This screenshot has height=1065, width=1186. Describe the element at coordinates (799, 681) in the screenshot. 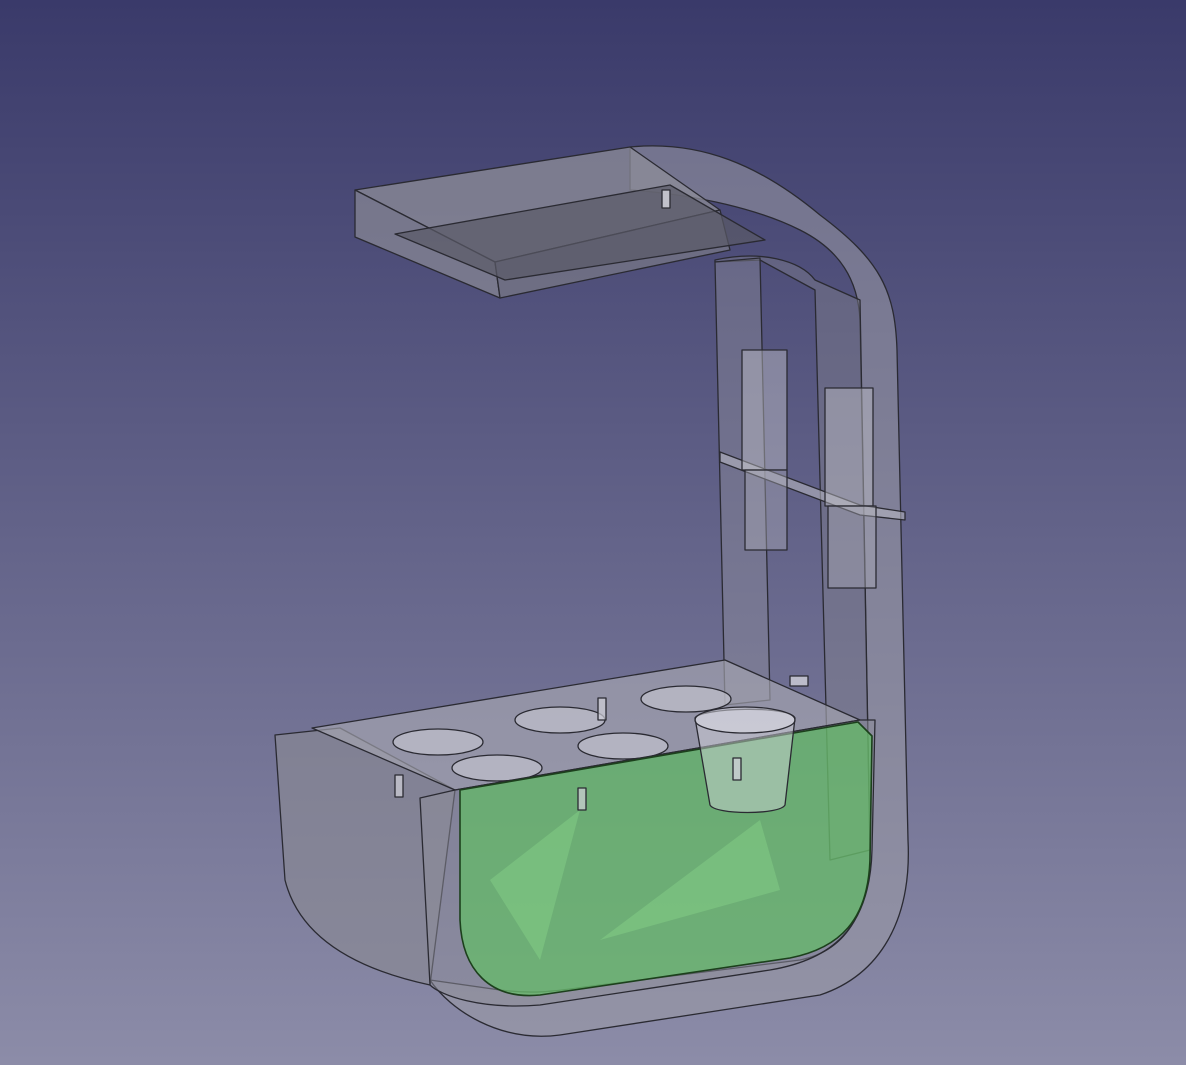

I see `port` at that location.